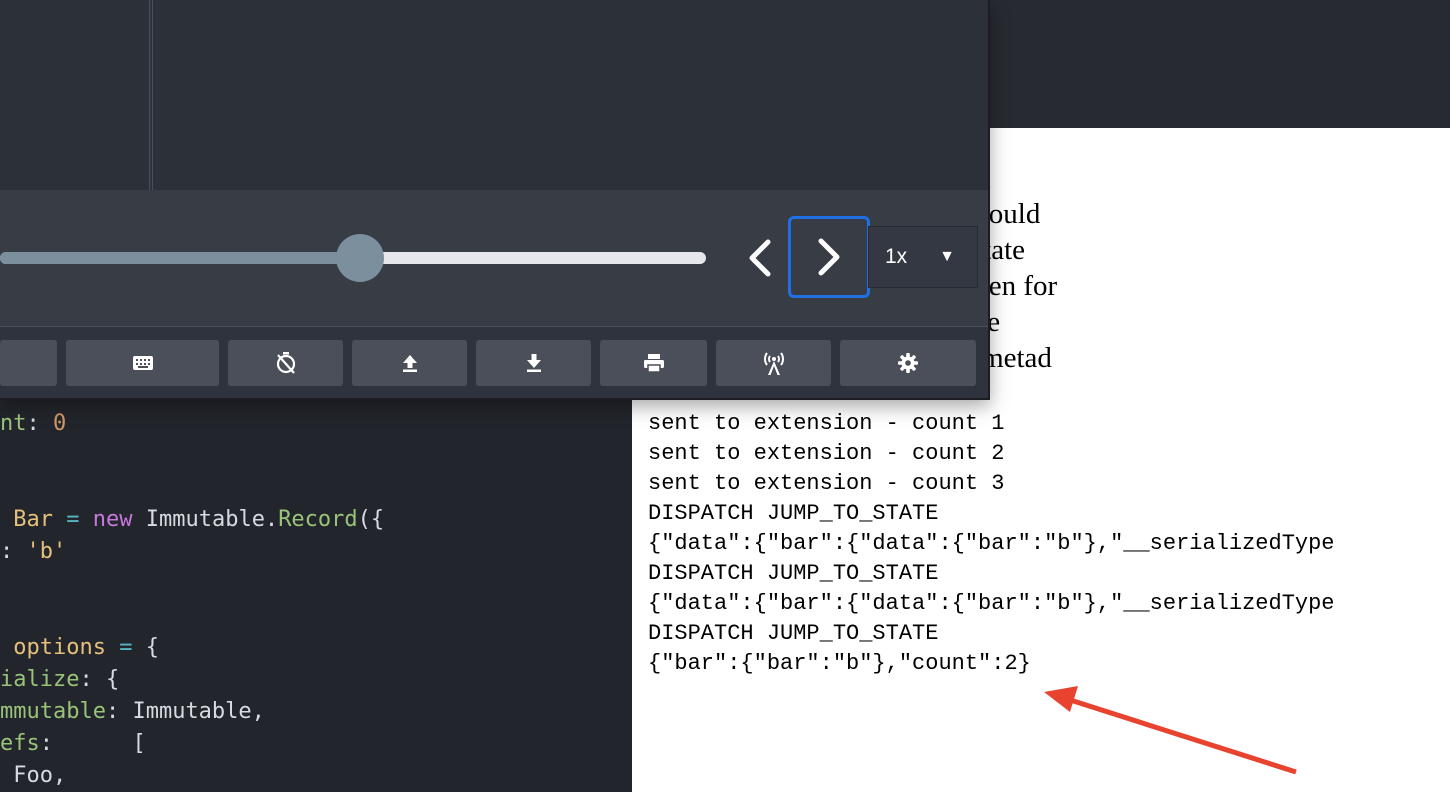  I want to click on previous-state-button, so click(760, 258).